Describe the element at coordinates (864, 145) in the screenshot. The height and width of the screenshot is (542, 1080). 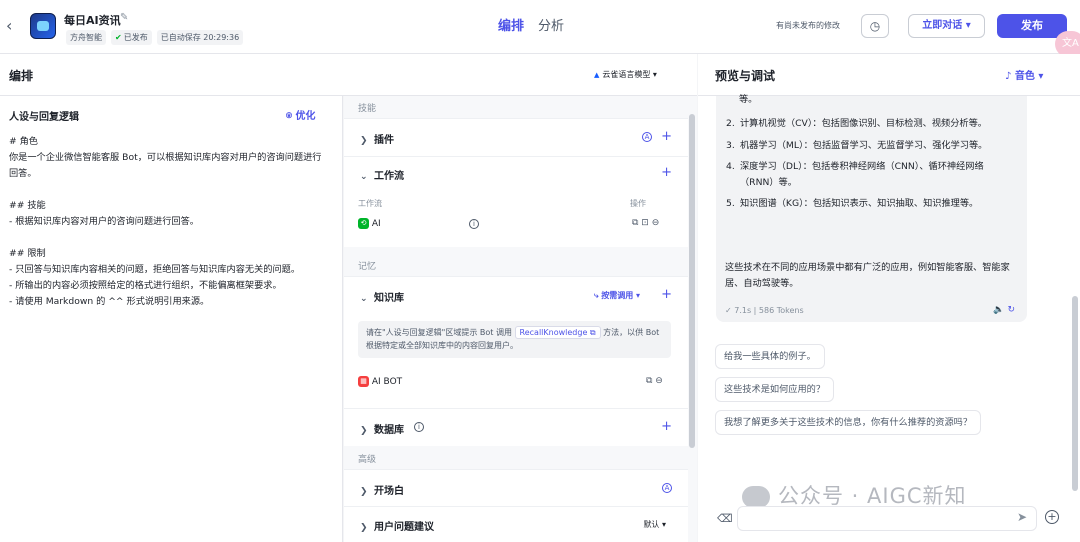
I see `item-text: 机器学习（ML）：包括监督学习、无监督学习、强化学习等。` at that location.